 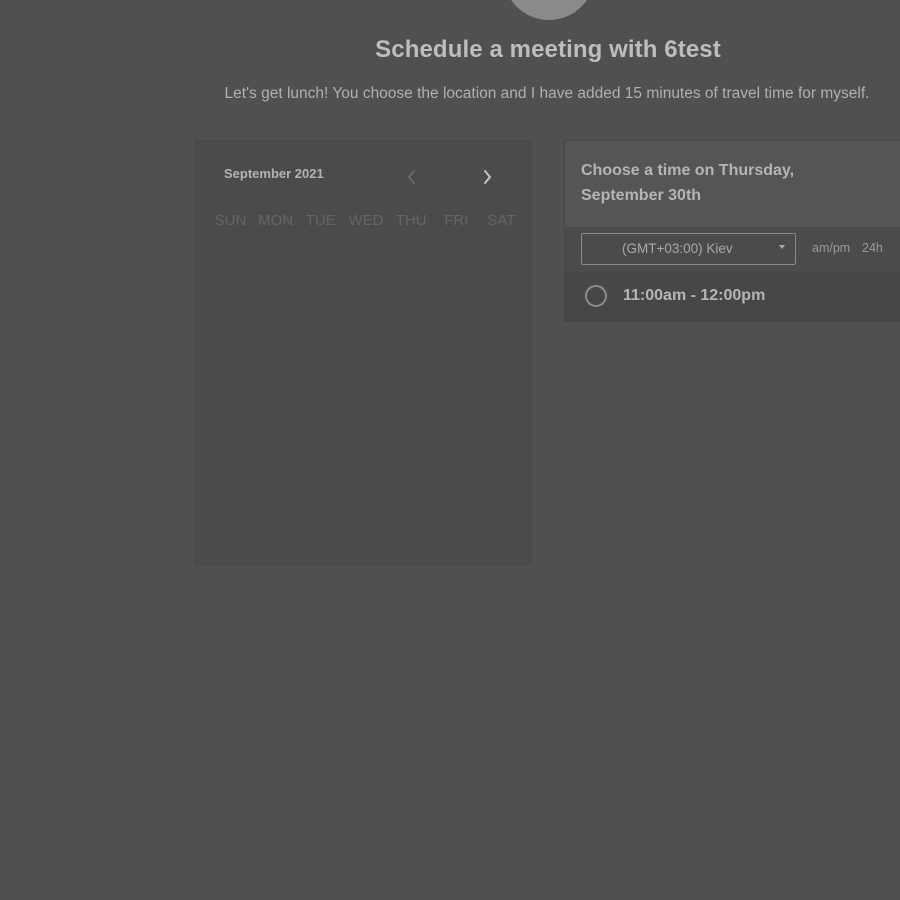 I want to click on timezone-select: (GMT+03:00) Kiev, so click(x=688, y=249).